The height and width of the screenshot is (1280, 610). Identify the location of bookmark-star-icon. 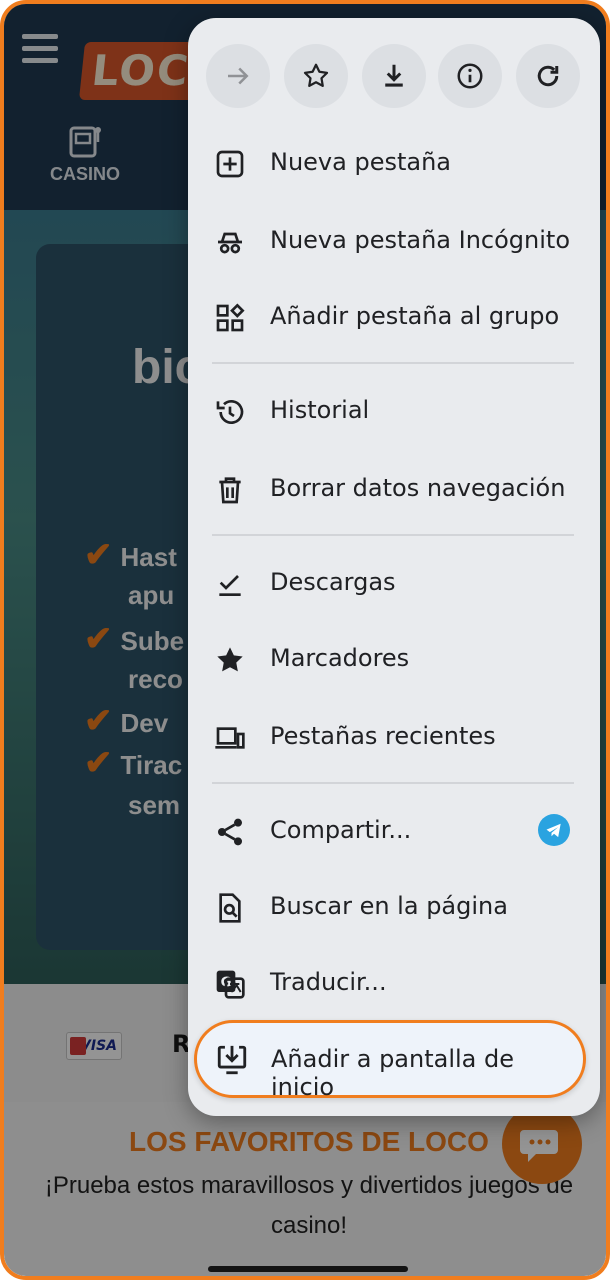
(316, 75).